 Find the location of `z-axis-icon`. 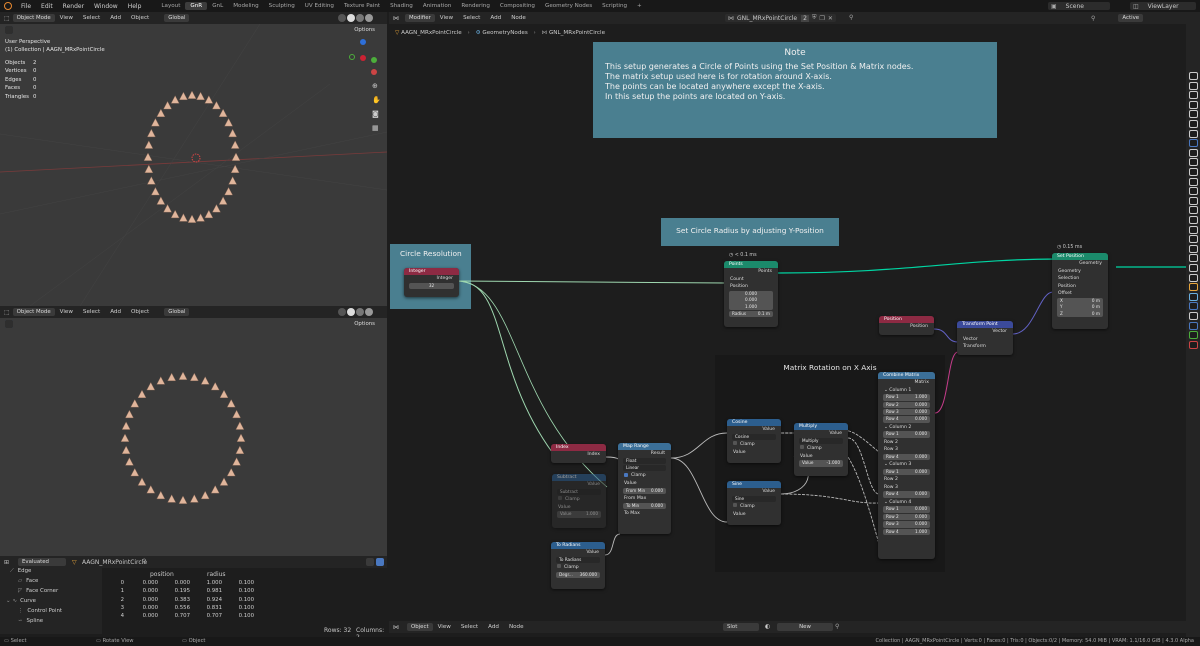

z-axis-icon is located at coordinates (363, 42).